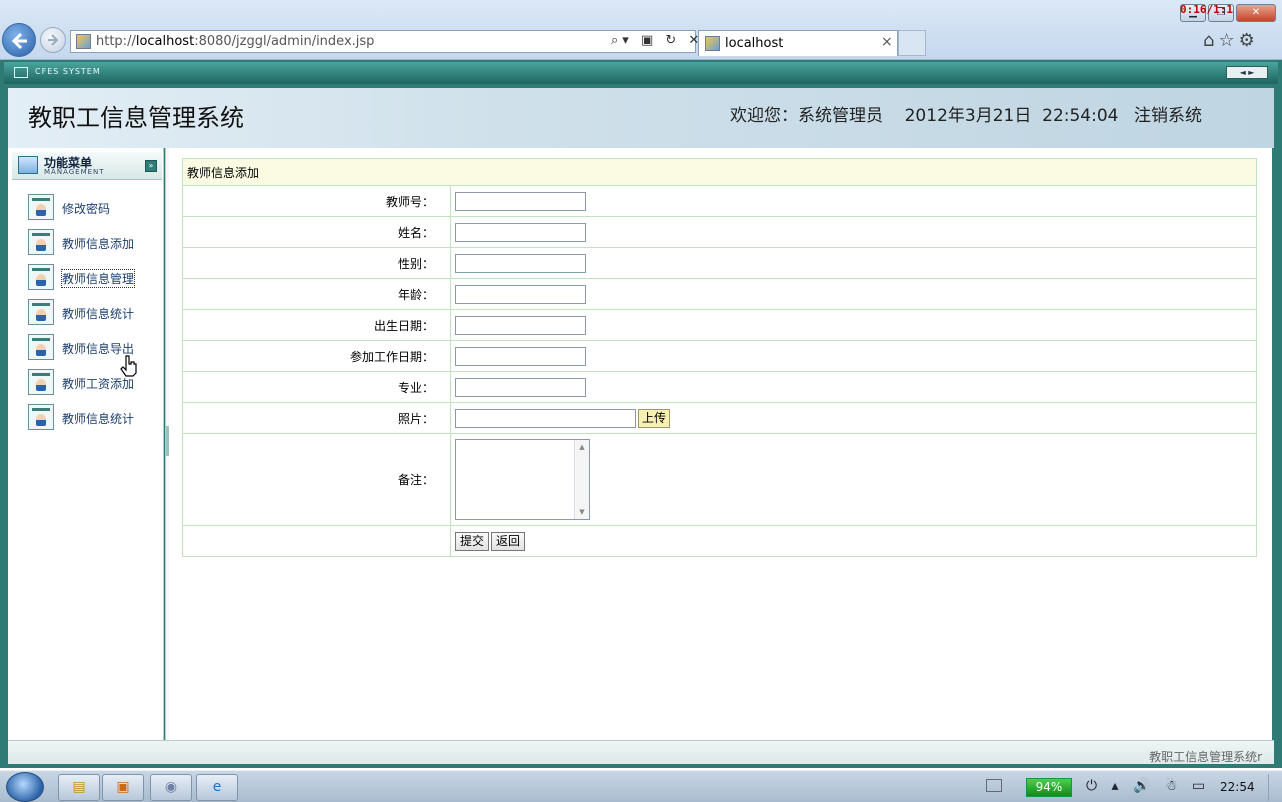 This screenshot has height=802, width=1282. I want to click on sidebar-item-teacher-export: 教师信息导出, so click(93, 348).